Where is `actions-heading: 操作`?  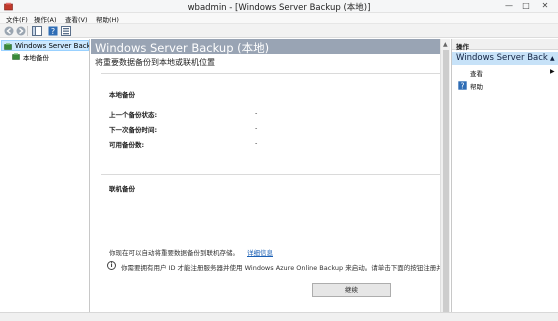 actions-heading: 操作 is located at coordinates (462, 47).